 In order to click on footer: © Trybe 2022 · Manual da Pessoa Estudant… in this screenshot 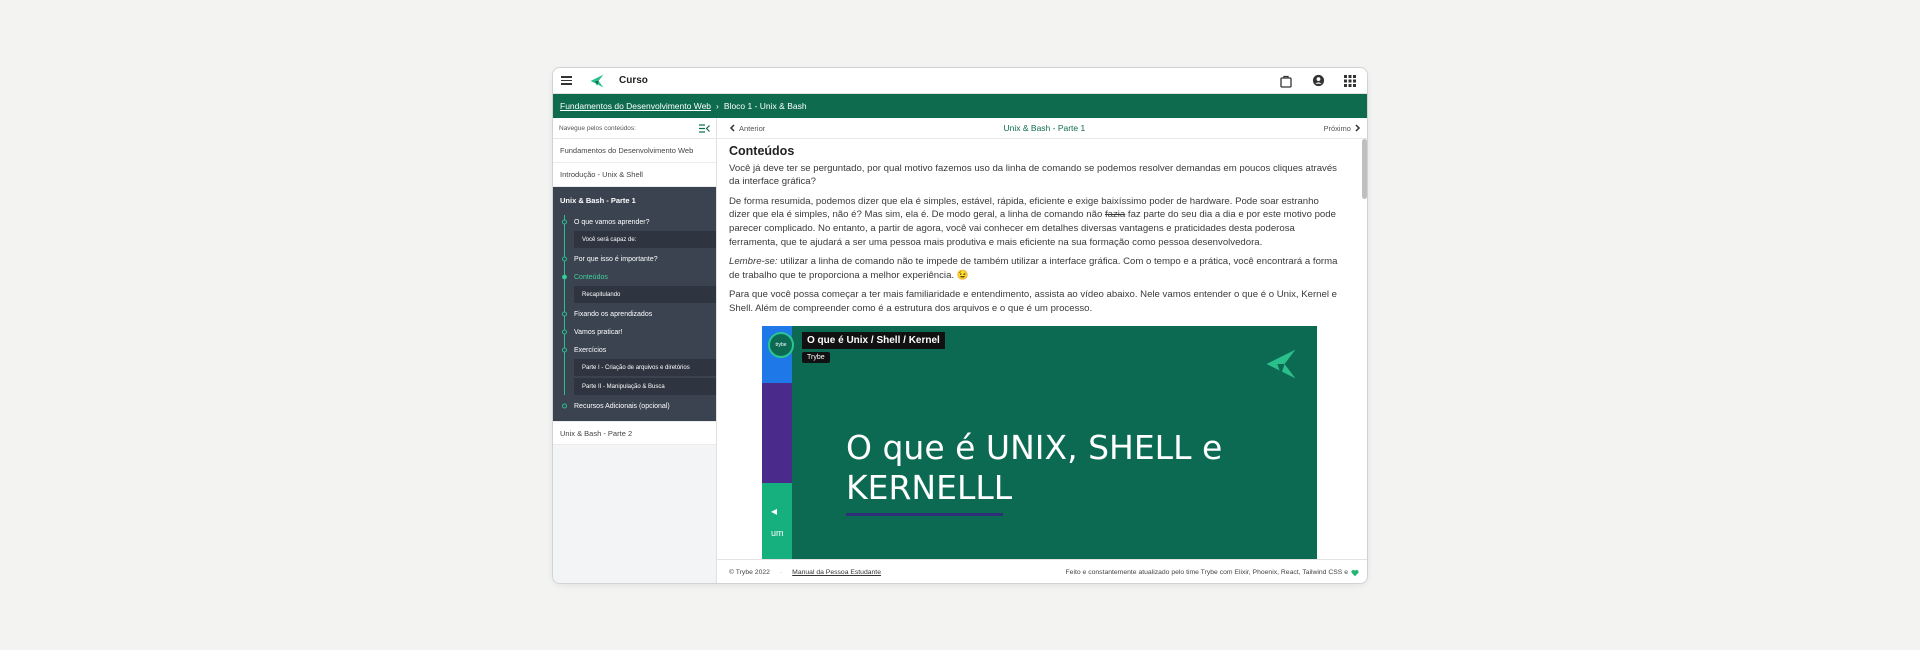, I will do `click(1042, 571)`.